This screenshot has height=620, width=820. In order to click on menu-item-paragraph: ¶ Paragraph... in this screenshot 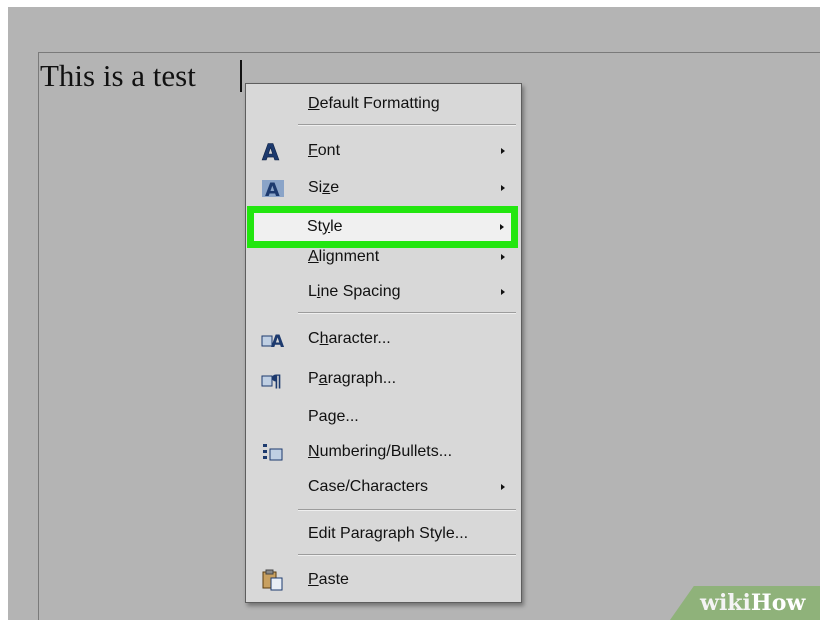, I will do `click(383, 379)`.